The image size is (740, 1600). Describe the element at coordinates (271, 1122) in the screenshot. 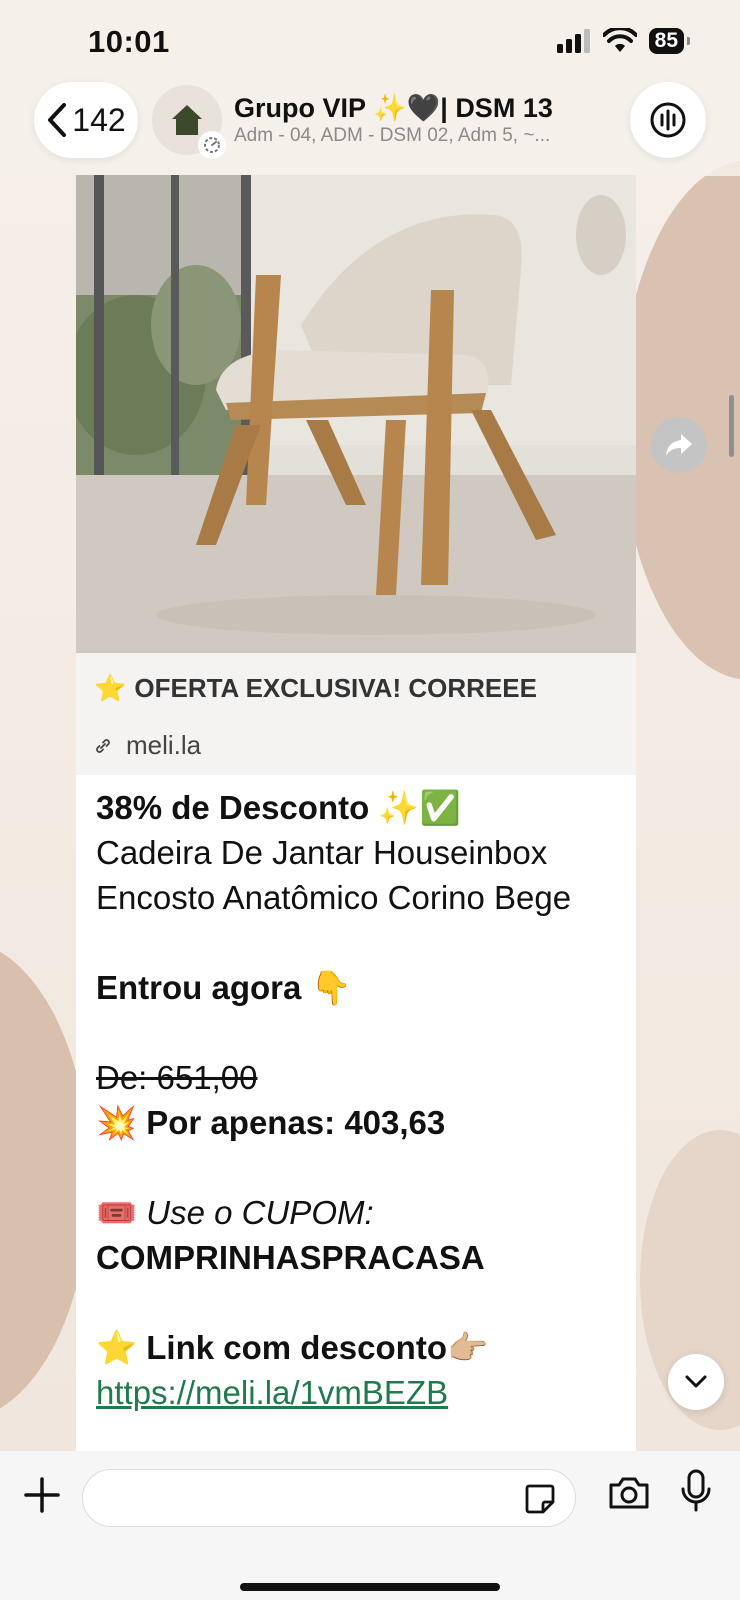

I see `new-price: 💥 Por apenas: 403,63` at that location.